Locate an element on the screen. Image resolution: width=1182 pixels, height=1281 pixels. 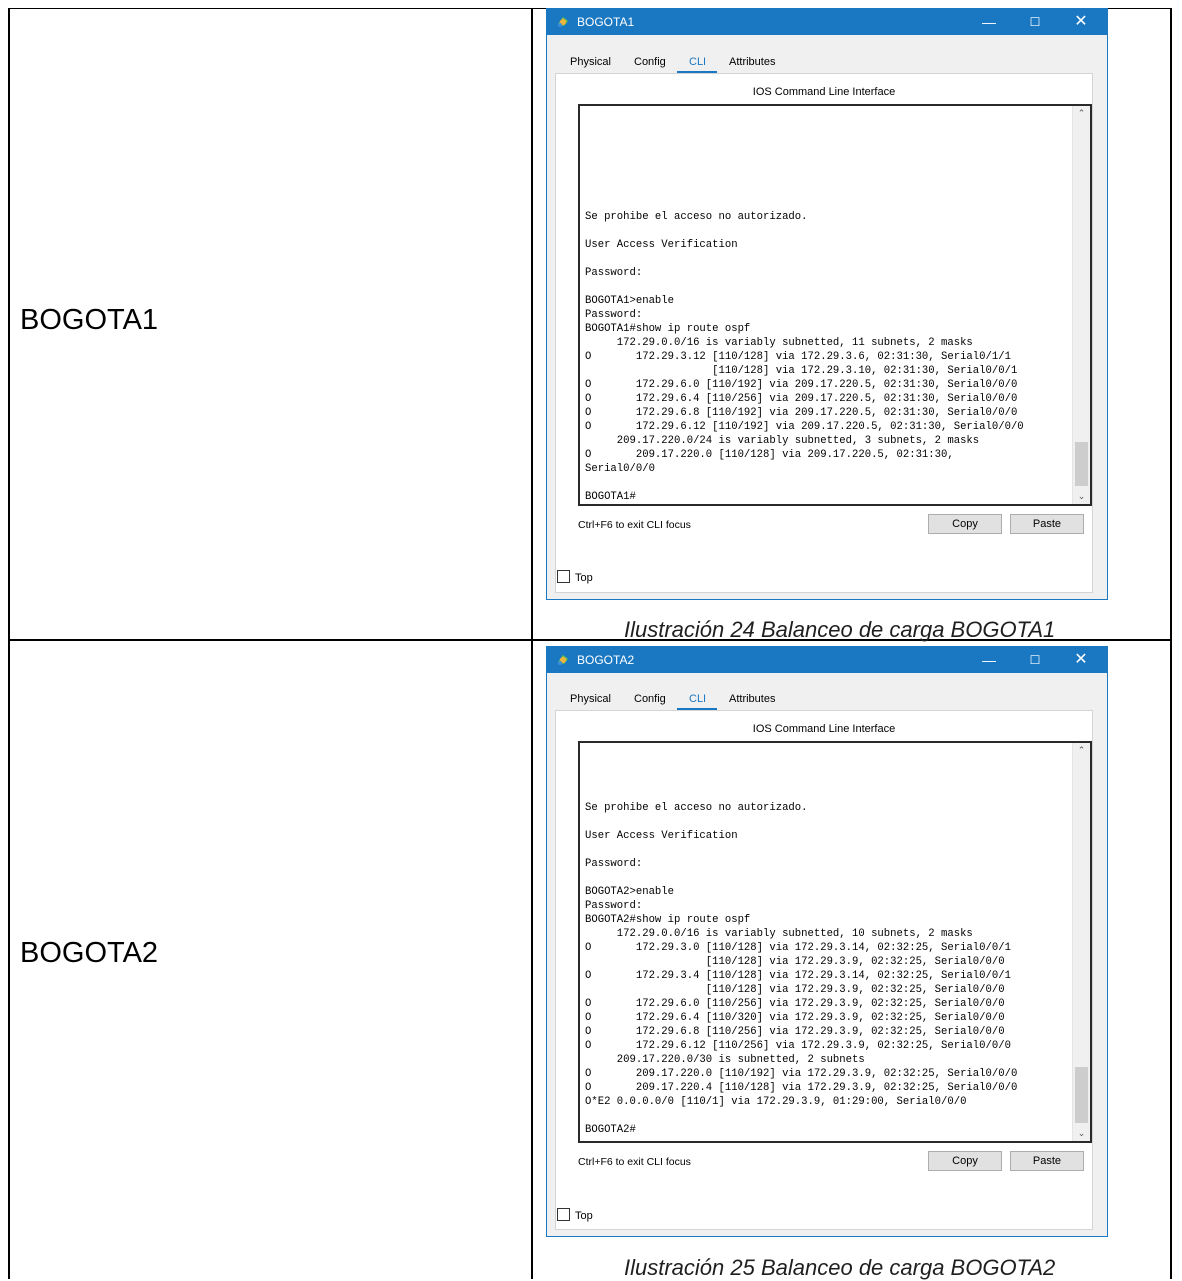
figure-caption: Ilustración 24 Balanceo de carga BOGOTA1 is located at coordinates (840, 629).